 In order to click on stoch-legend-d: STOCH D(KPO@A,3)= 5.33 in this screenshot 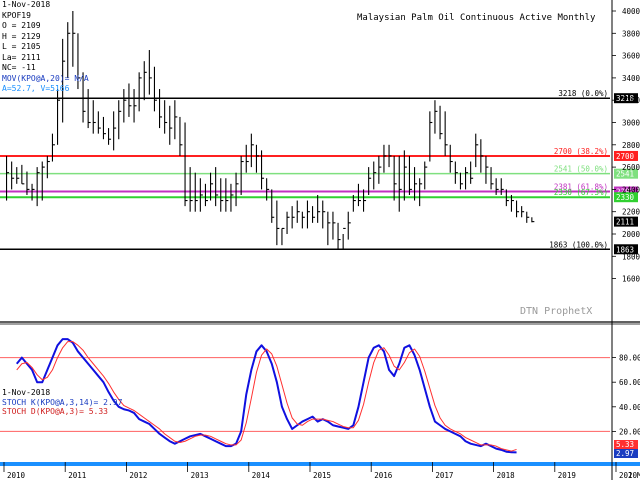, I will do `click(55, 411)`.